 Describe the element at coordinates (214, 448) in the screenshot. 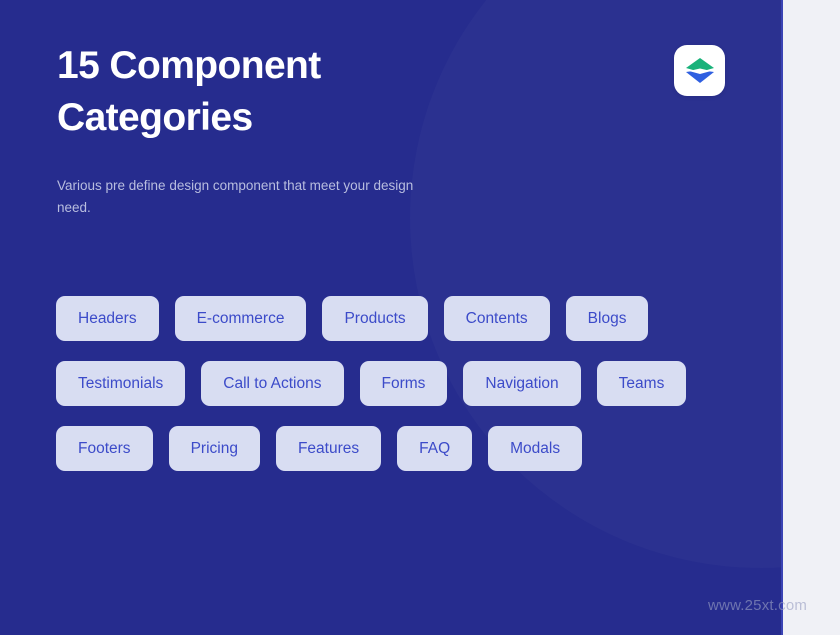

I see `category-pill-pricing: Pricing` at that location.